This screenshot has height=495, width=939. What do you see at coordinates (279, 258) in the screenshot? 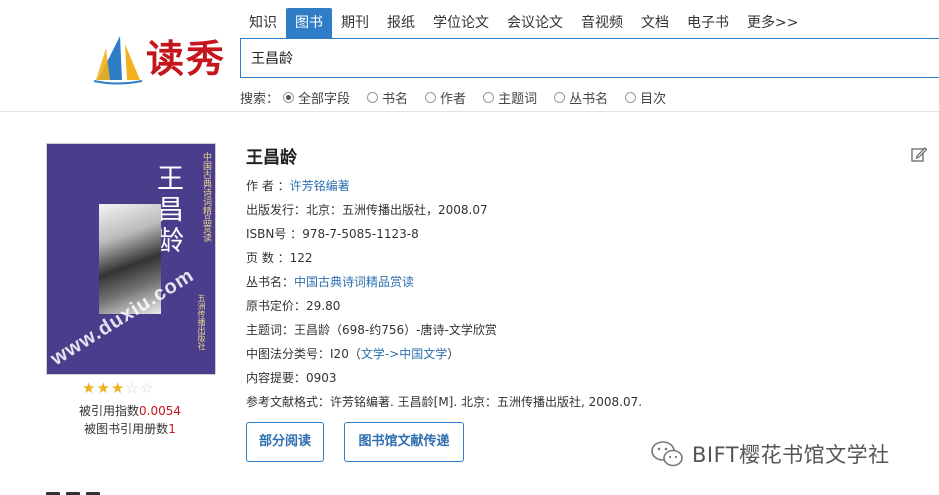
I see `pages-row: 页 数 ：122` at bounding box center [279, 258].